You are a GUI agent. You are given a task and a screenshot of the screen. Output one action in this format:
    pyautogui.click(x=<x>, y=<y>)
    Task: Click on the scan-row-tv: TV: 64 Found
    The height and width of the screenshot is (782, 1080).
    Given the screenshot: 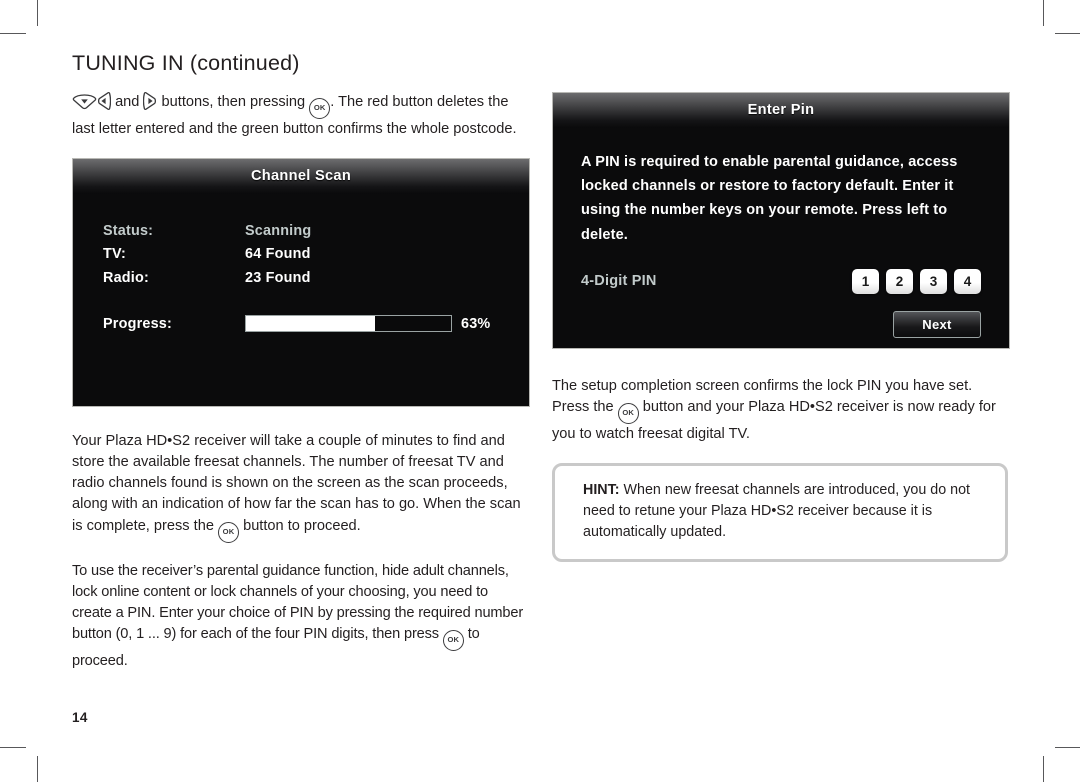 What is the action you would take?
    pyautogui.click(x=316, y=255)
    